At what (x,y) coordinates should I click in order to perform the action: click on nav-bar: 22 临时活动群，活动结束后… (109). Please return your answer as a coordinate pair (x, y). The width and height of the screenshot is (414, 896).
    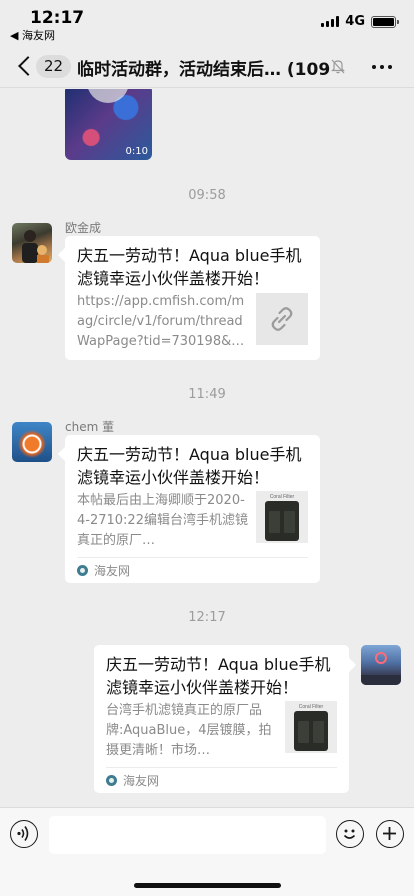
    Looking at the image, I should click on (207, 66).